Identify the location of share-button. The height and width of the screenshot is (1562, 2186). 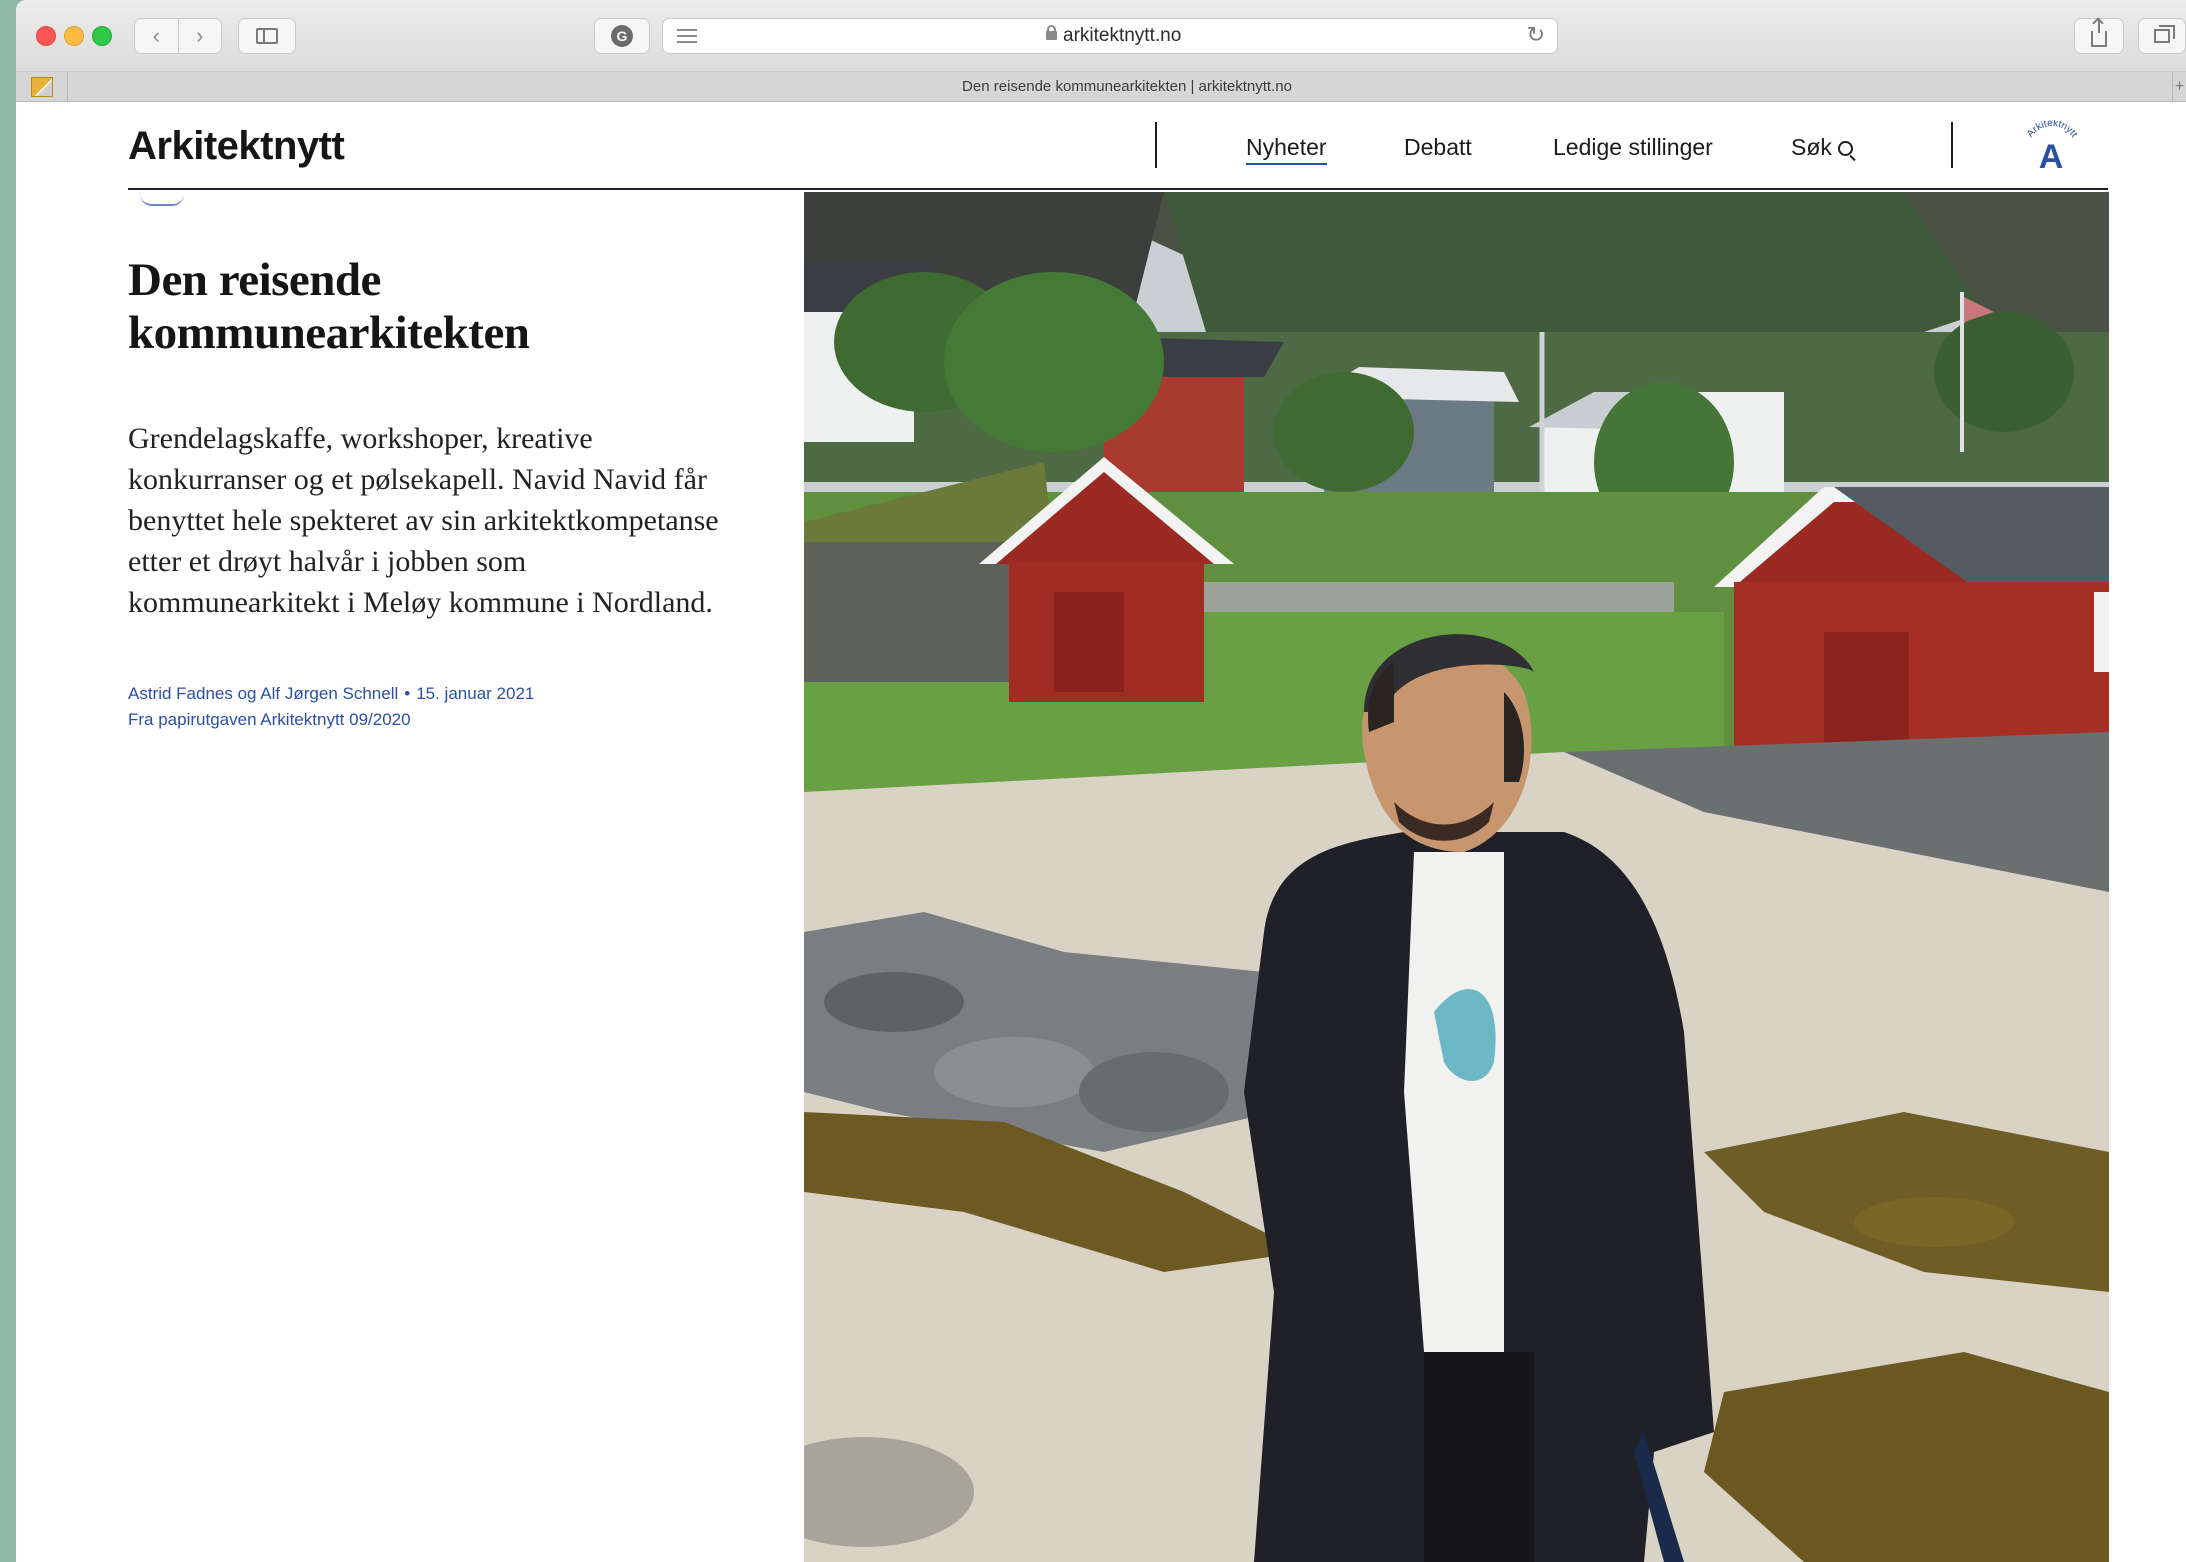
(2099, 36).